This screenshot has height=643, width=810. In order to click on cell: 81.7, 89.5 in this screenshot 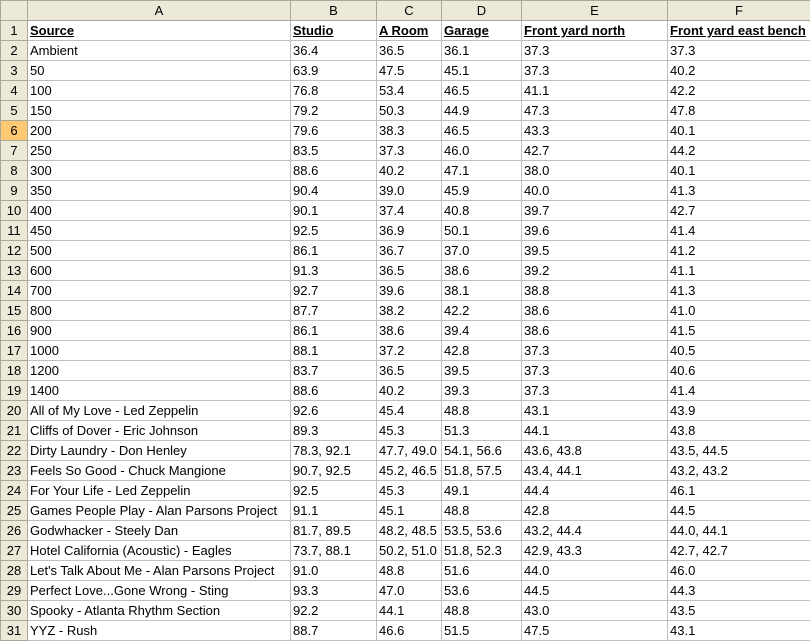, I will do `click(333, 530)`.